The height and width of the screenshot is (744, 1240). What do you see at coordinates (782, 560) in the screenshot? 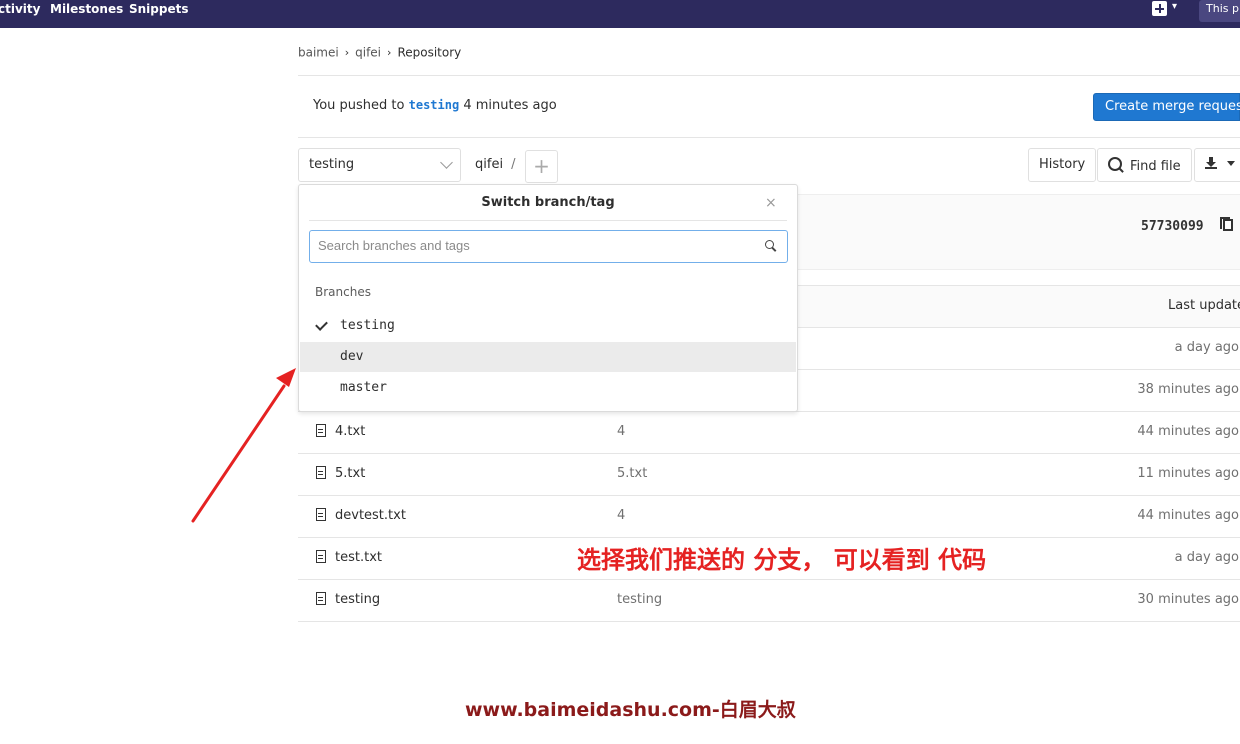
I see `annotation-text: 选择我们推送的 分支， 可以看到 代码` at bounding box center [782, 560].